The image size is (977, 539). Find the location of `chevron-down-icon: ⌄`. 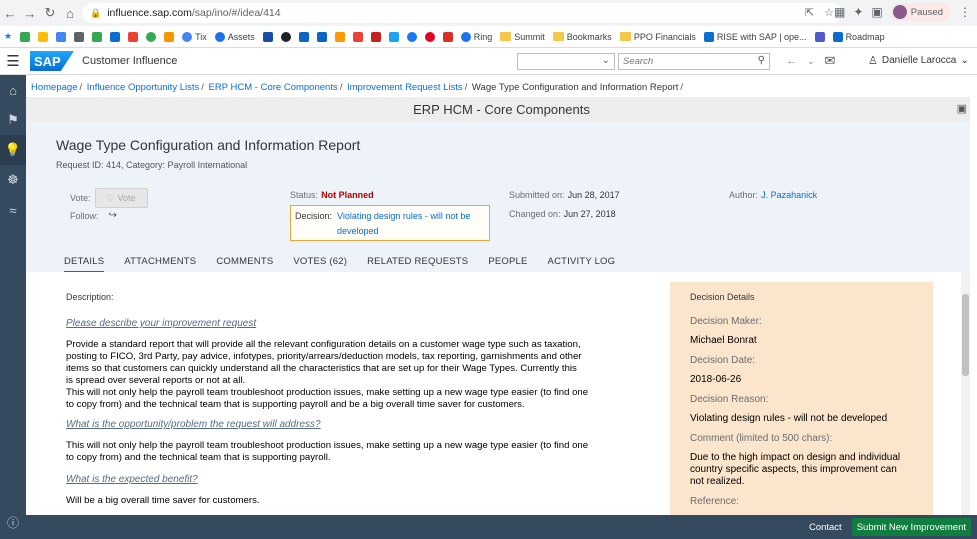

chevron-down-icon: ⌄ is located at coordinates (811, 61).